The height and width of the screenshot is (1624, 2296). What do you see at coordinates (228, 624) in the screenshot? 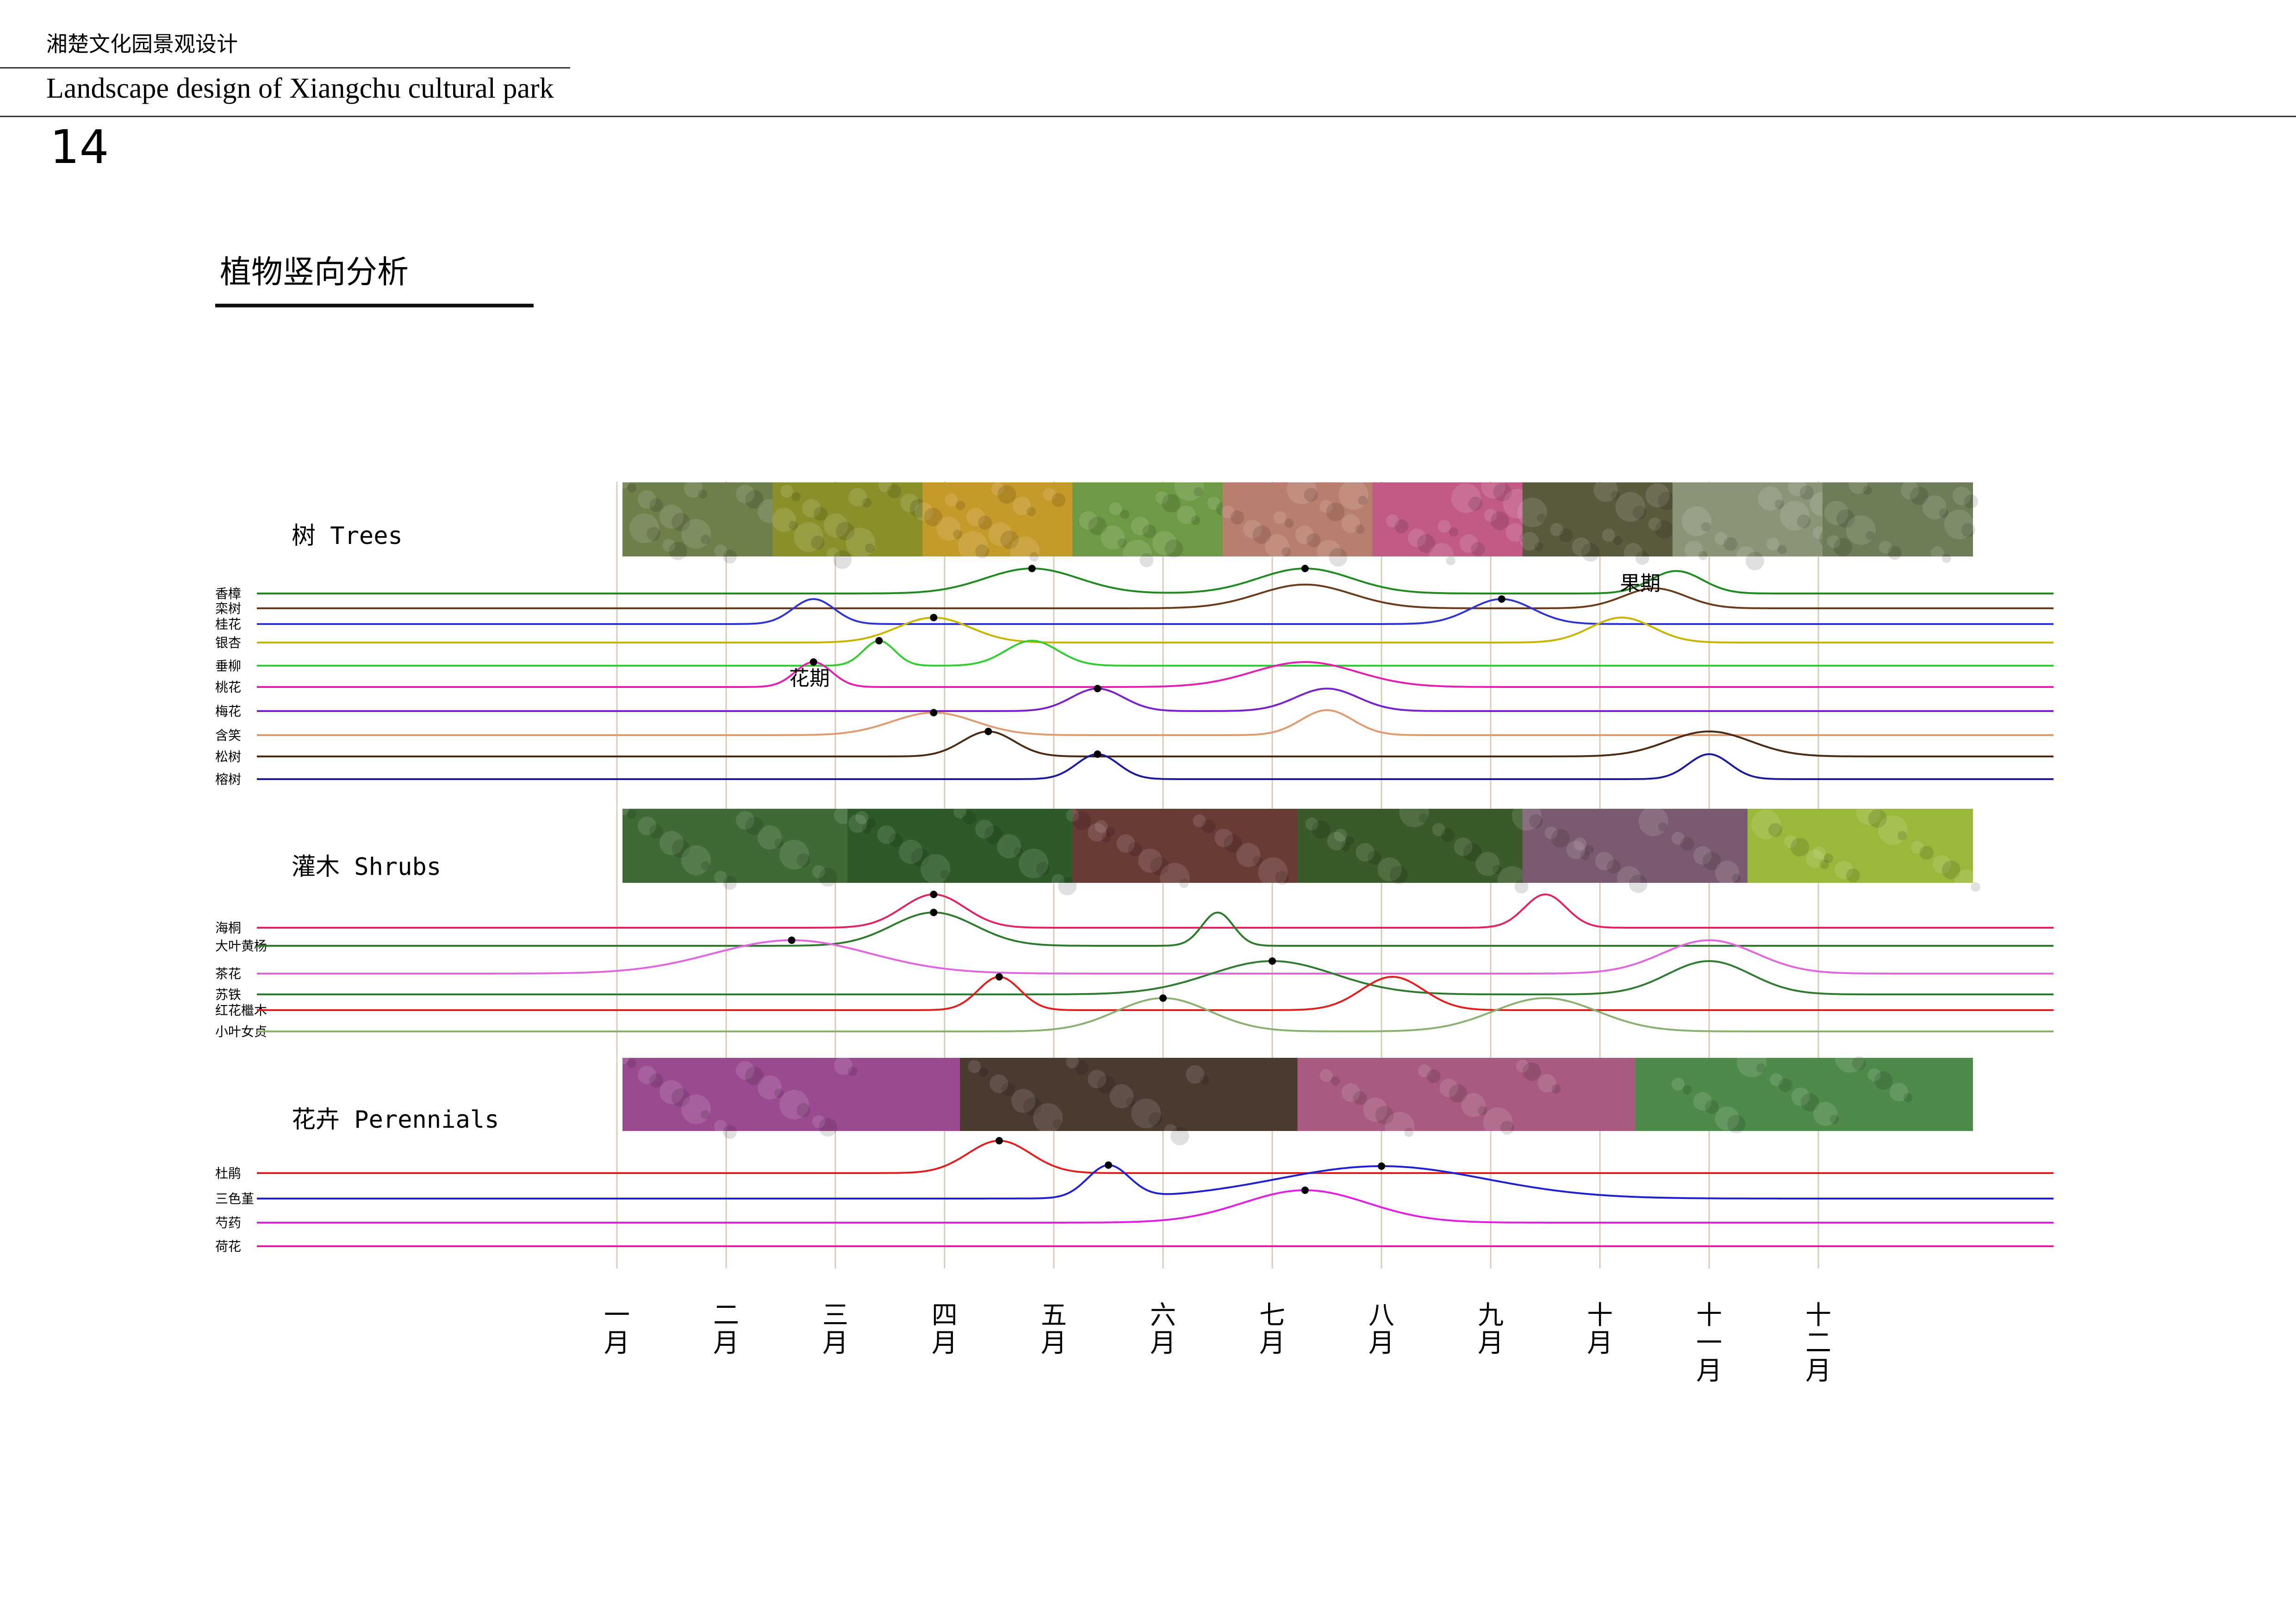
I see `series-label: 桂花` at bounding box center [228, 624].